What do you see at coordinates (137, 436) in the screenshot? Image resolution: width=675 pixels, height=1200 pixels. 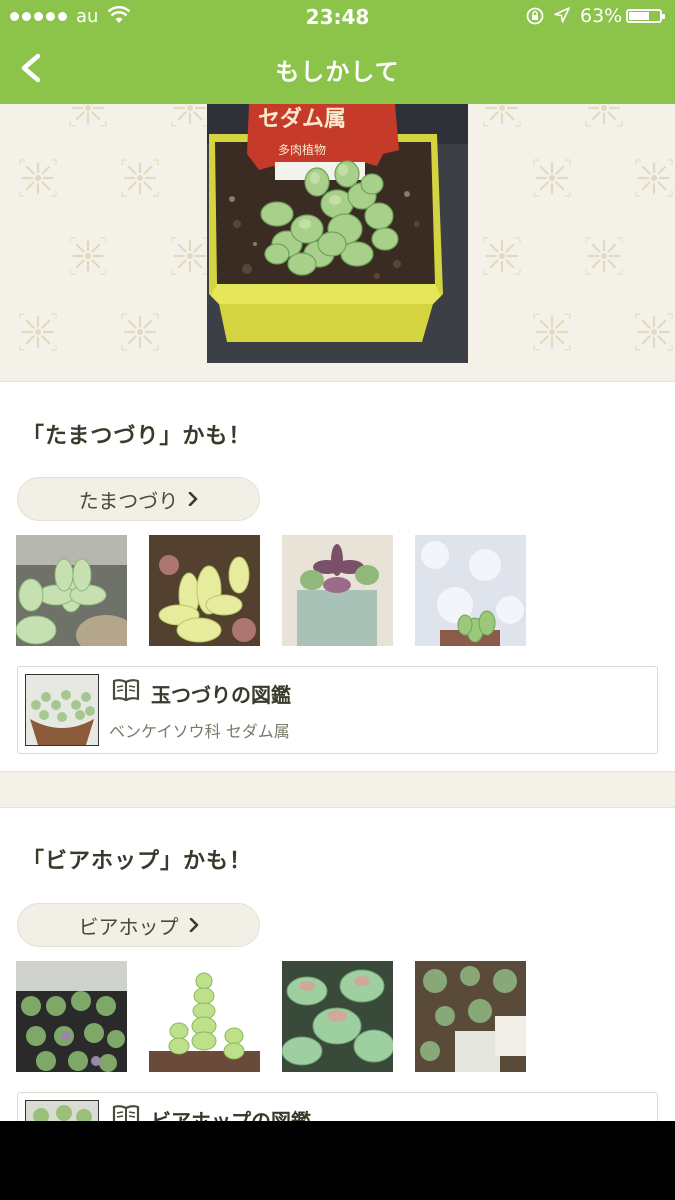 I see `result-heading: 「たまつづり」かも！` at bounding box center [137, 436].